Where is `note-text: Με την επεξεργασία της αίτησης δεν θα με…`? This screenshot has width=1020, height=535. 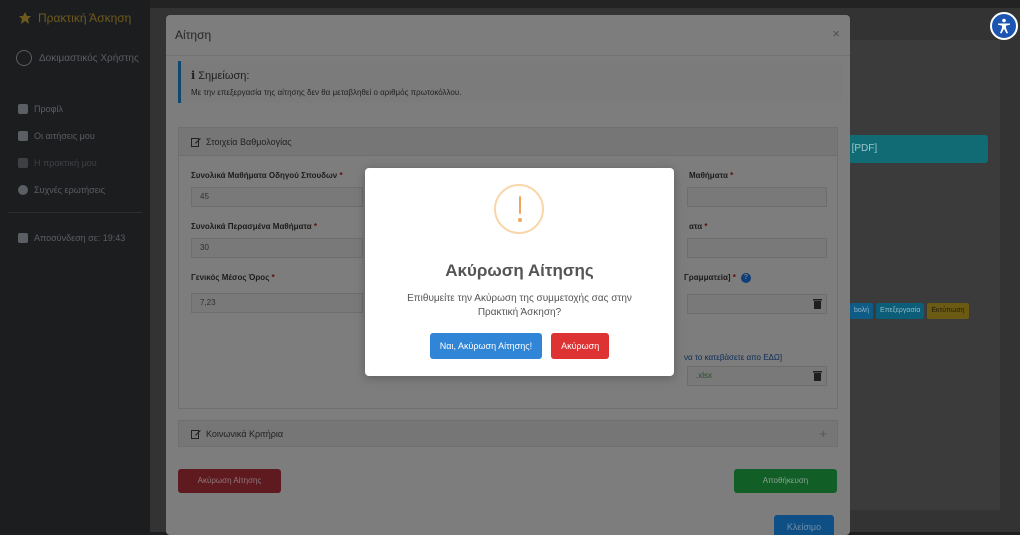 note-text: Με την επεξεργασία της αίτησης δεν θα με… is located at coordinates (326, 92).